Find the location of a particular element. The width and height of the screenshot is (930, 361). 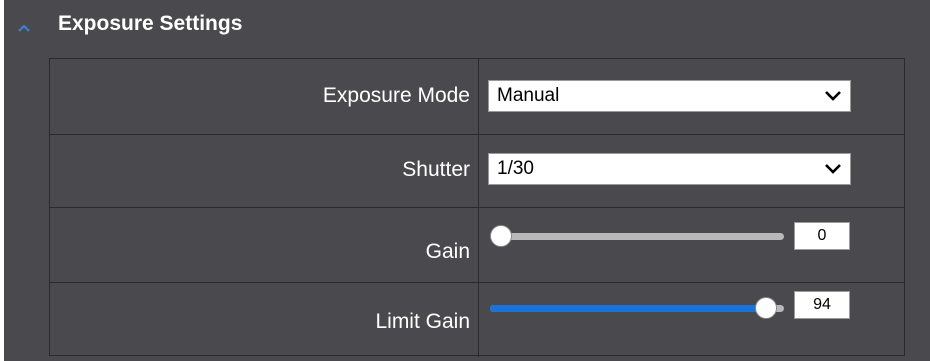

limit-gain-value-input: 94 is located at coordinates (822, 305).